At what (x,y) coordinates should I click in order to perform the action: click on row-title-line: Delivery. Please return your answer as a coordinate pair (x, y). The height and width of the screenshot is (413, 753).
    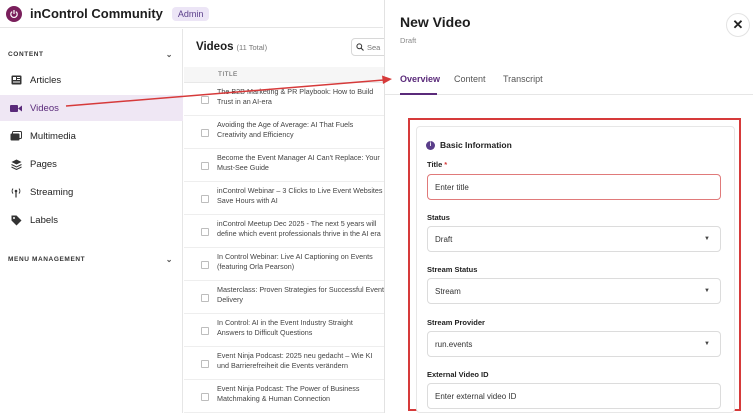
    Looking at the image, I should click on (302, 300).